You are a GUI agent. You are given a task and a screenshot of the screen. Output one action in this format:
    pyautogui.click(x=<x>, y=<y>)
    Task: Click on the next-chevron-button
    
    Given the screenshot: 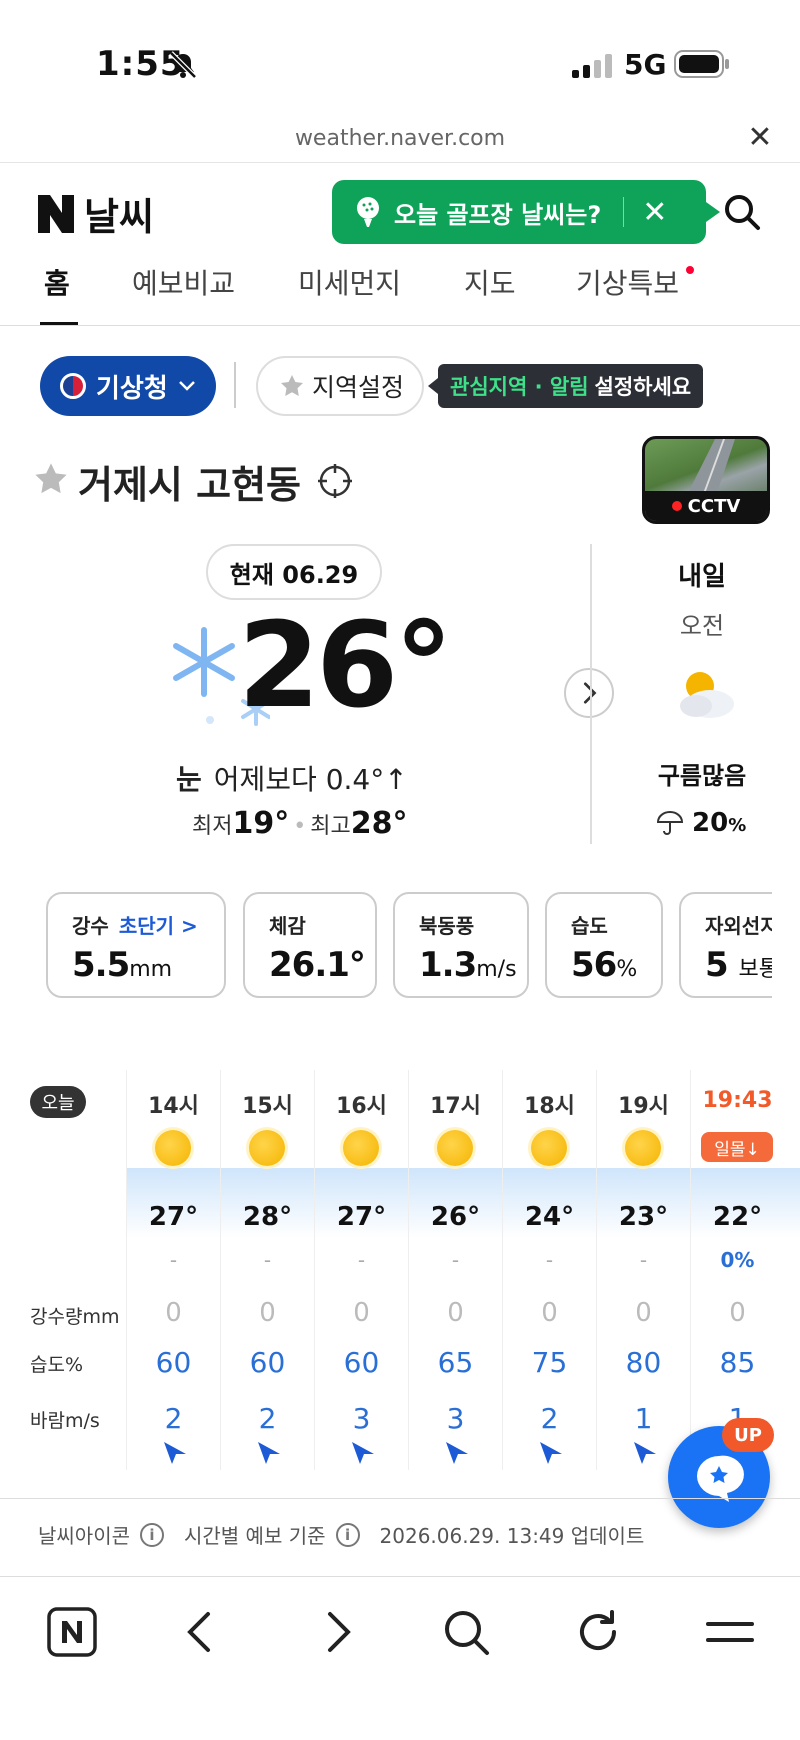 What is the action you would take?
    pyautogui.click(x=589, y=693)
    